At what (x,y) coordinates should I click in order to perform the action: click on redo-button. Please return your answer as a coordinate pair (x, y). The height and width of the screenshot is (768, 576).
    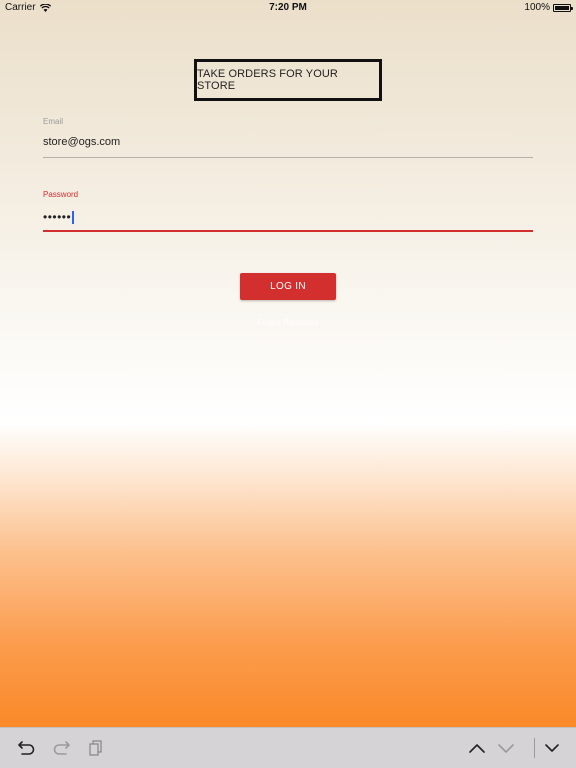
    Looking at the image, I should click on (61, 748).